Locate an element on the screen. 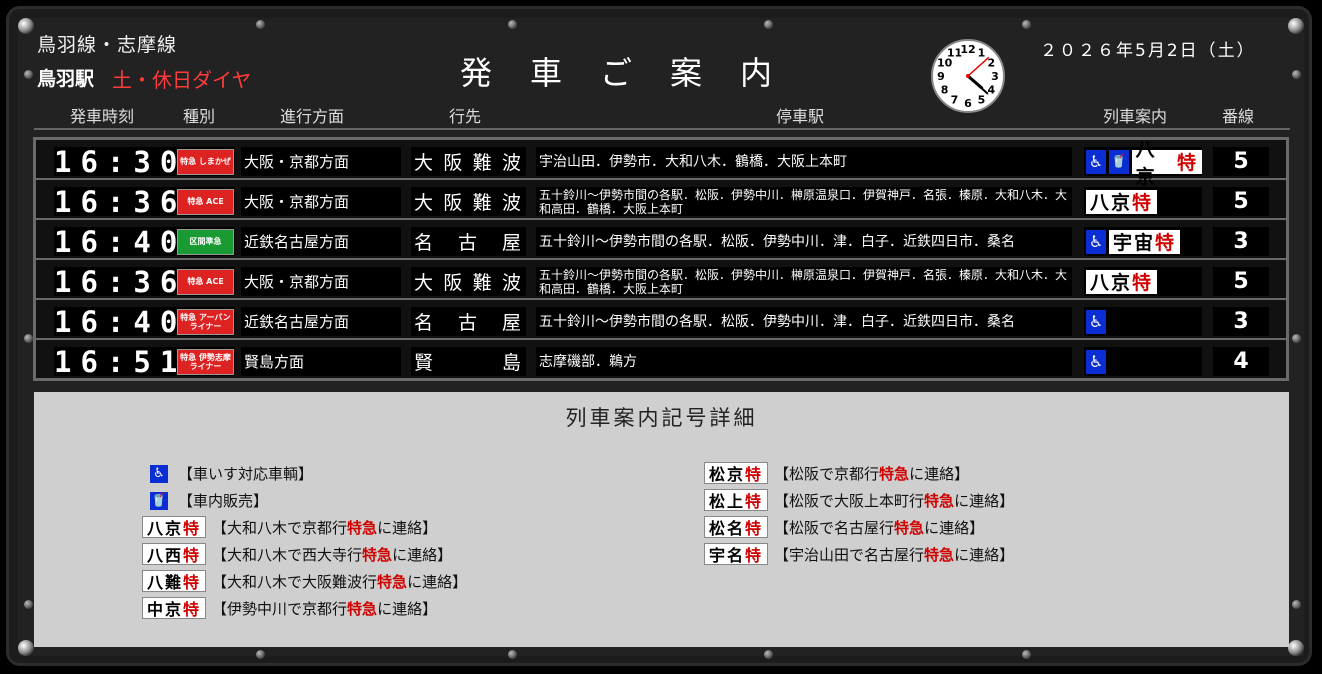 Image resolution: width=1322 pixels, height=674 pixels. clock-number: 1 is located at coordinates (982, 53).